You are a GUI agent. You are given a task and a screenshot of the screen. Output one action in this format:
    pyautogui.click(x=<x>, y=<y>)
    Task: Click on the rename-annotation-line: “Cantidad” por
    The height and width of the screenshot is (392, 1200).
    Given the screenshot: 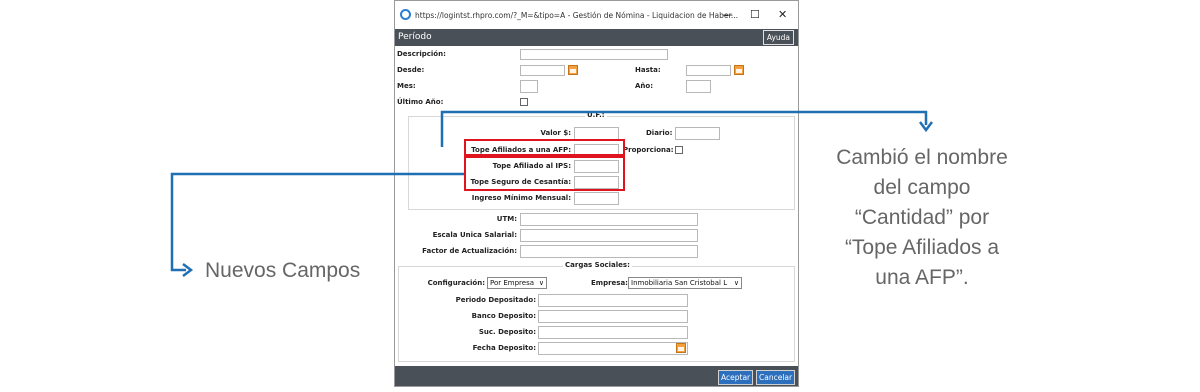 What is the action you would take?
    pyautogui.click(x=922, y=217)
    